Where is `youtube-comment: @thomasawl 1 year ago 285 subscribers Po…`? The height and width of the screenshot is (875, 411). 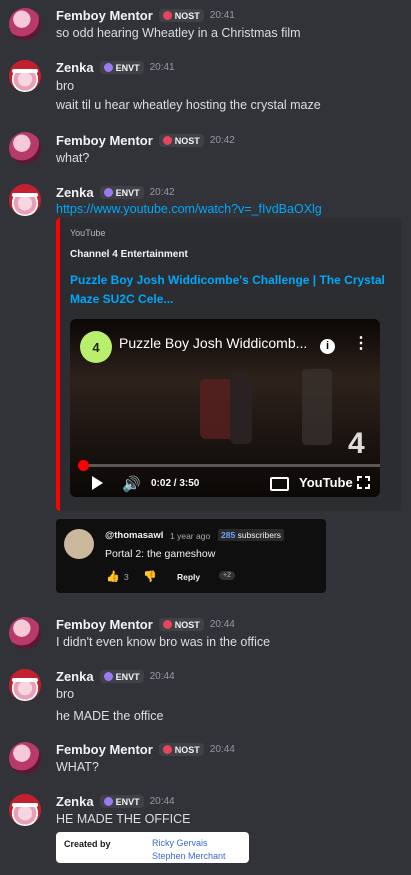 youtube-comment: @thomasawl 1 year ago 285 subscribers Po… is located at coordinates (191, 556).